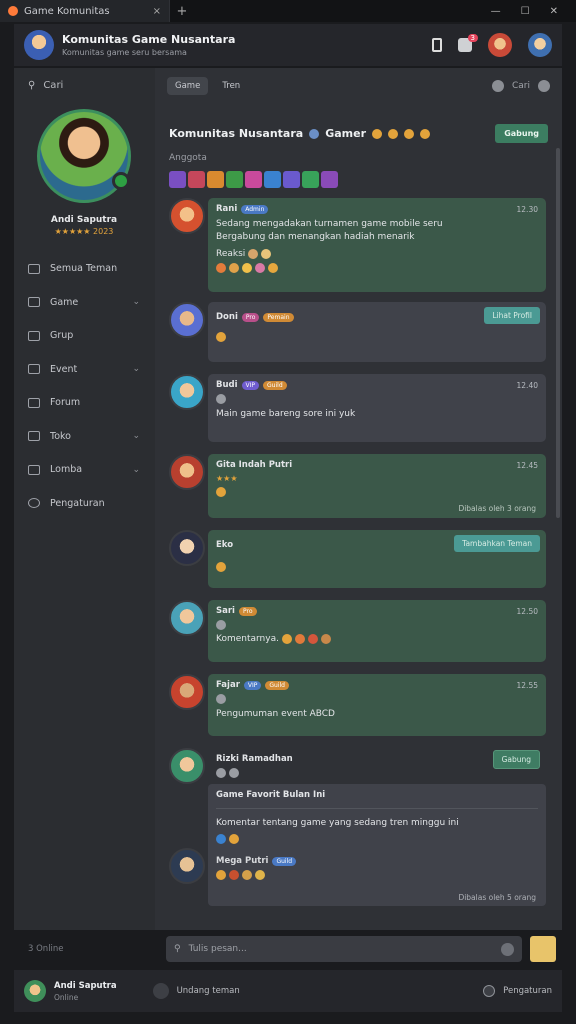 The height and width of the screenshot is (1024, 576). What do you see at coordinates (521, 133) in the screenshot?
I see `join-community-button: Gabung` at bounding box center [521, 133].